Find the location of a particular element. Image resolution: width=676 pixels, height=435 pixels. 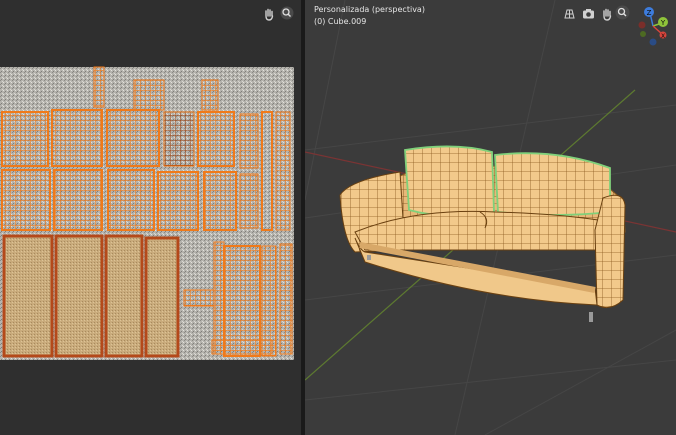

axis-x-label: X is located at coordinates (663, 36).